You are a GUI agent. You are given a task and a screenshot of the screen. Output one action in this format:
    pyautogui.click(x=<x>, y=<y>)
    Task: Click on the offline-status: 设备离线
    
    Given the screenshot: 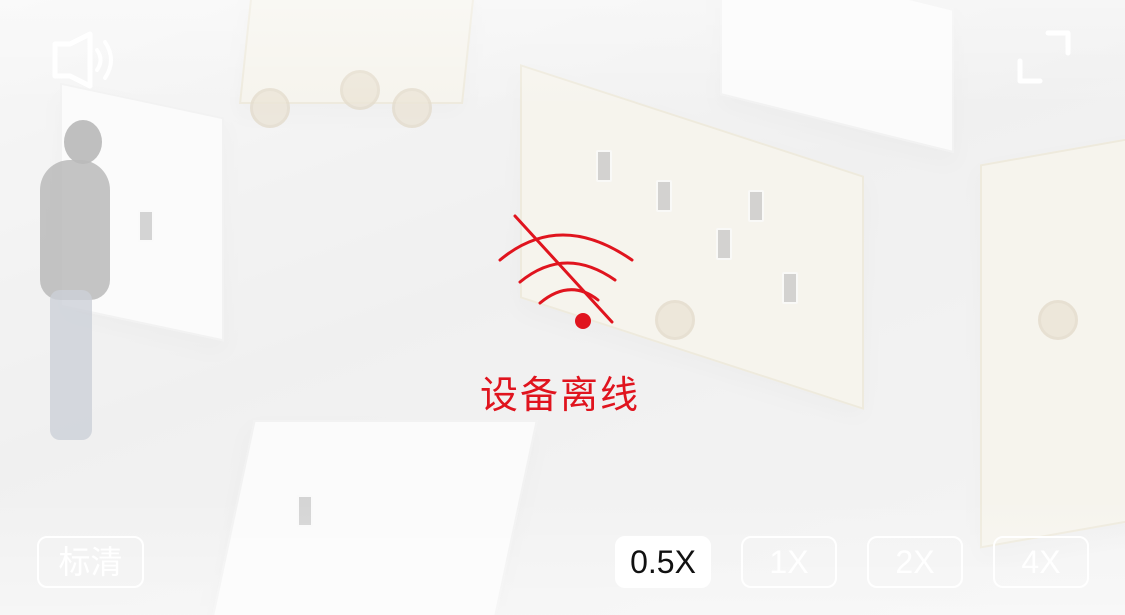 What is the action you would take?
    pyautogui.click(x=560, y=307)
    